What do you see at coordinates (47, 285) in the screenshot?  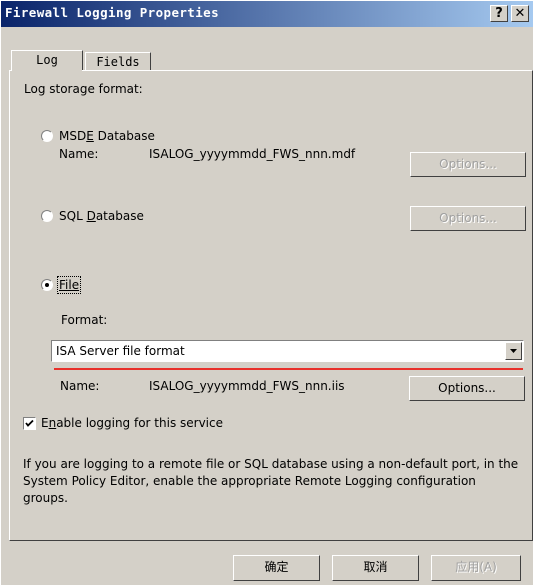 I see `file-radio` at bounding box center [47, 285].